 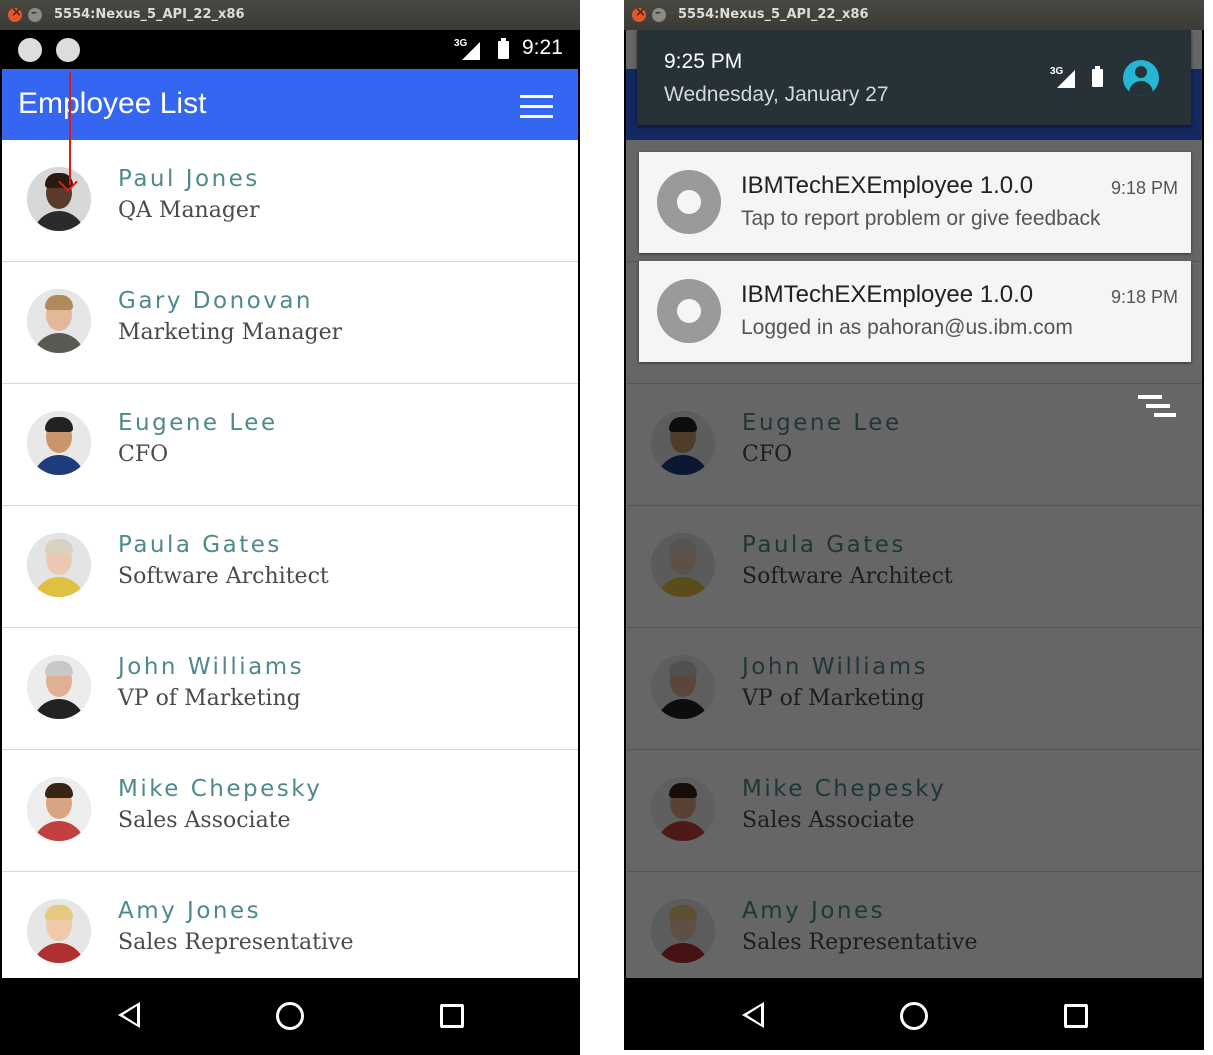 I want to click on list-item: Amy Jones Sales Representative, so click(x=290, y=925).